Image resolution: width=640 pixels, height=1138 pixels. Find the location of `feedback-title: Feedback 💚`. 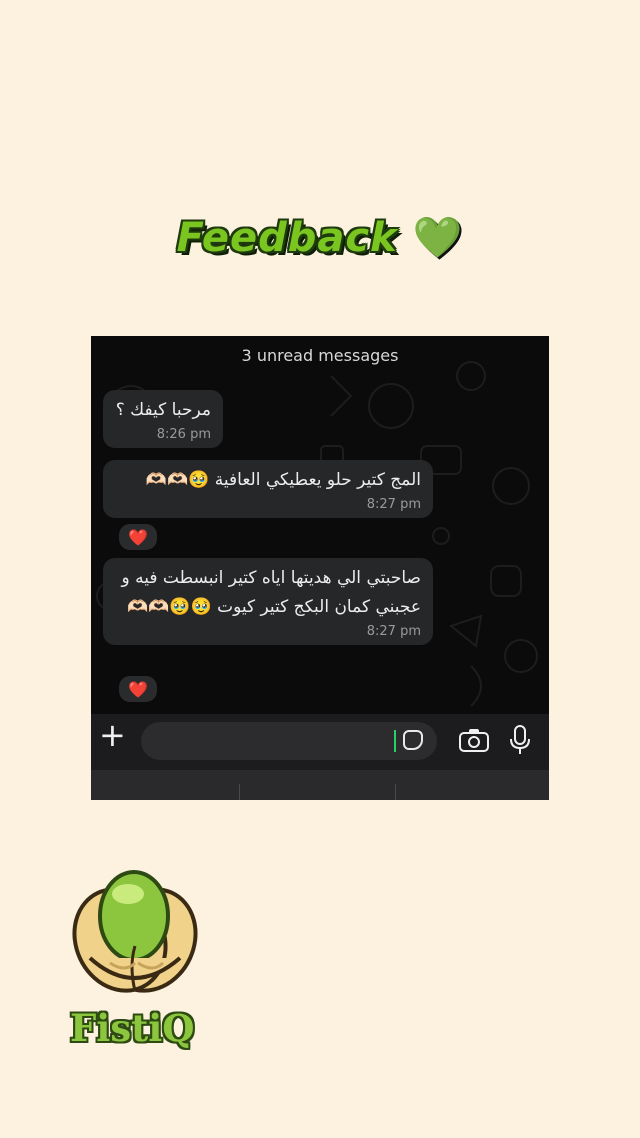

feedback-title: Feedback 💚 is located at coordinates (320, 237).